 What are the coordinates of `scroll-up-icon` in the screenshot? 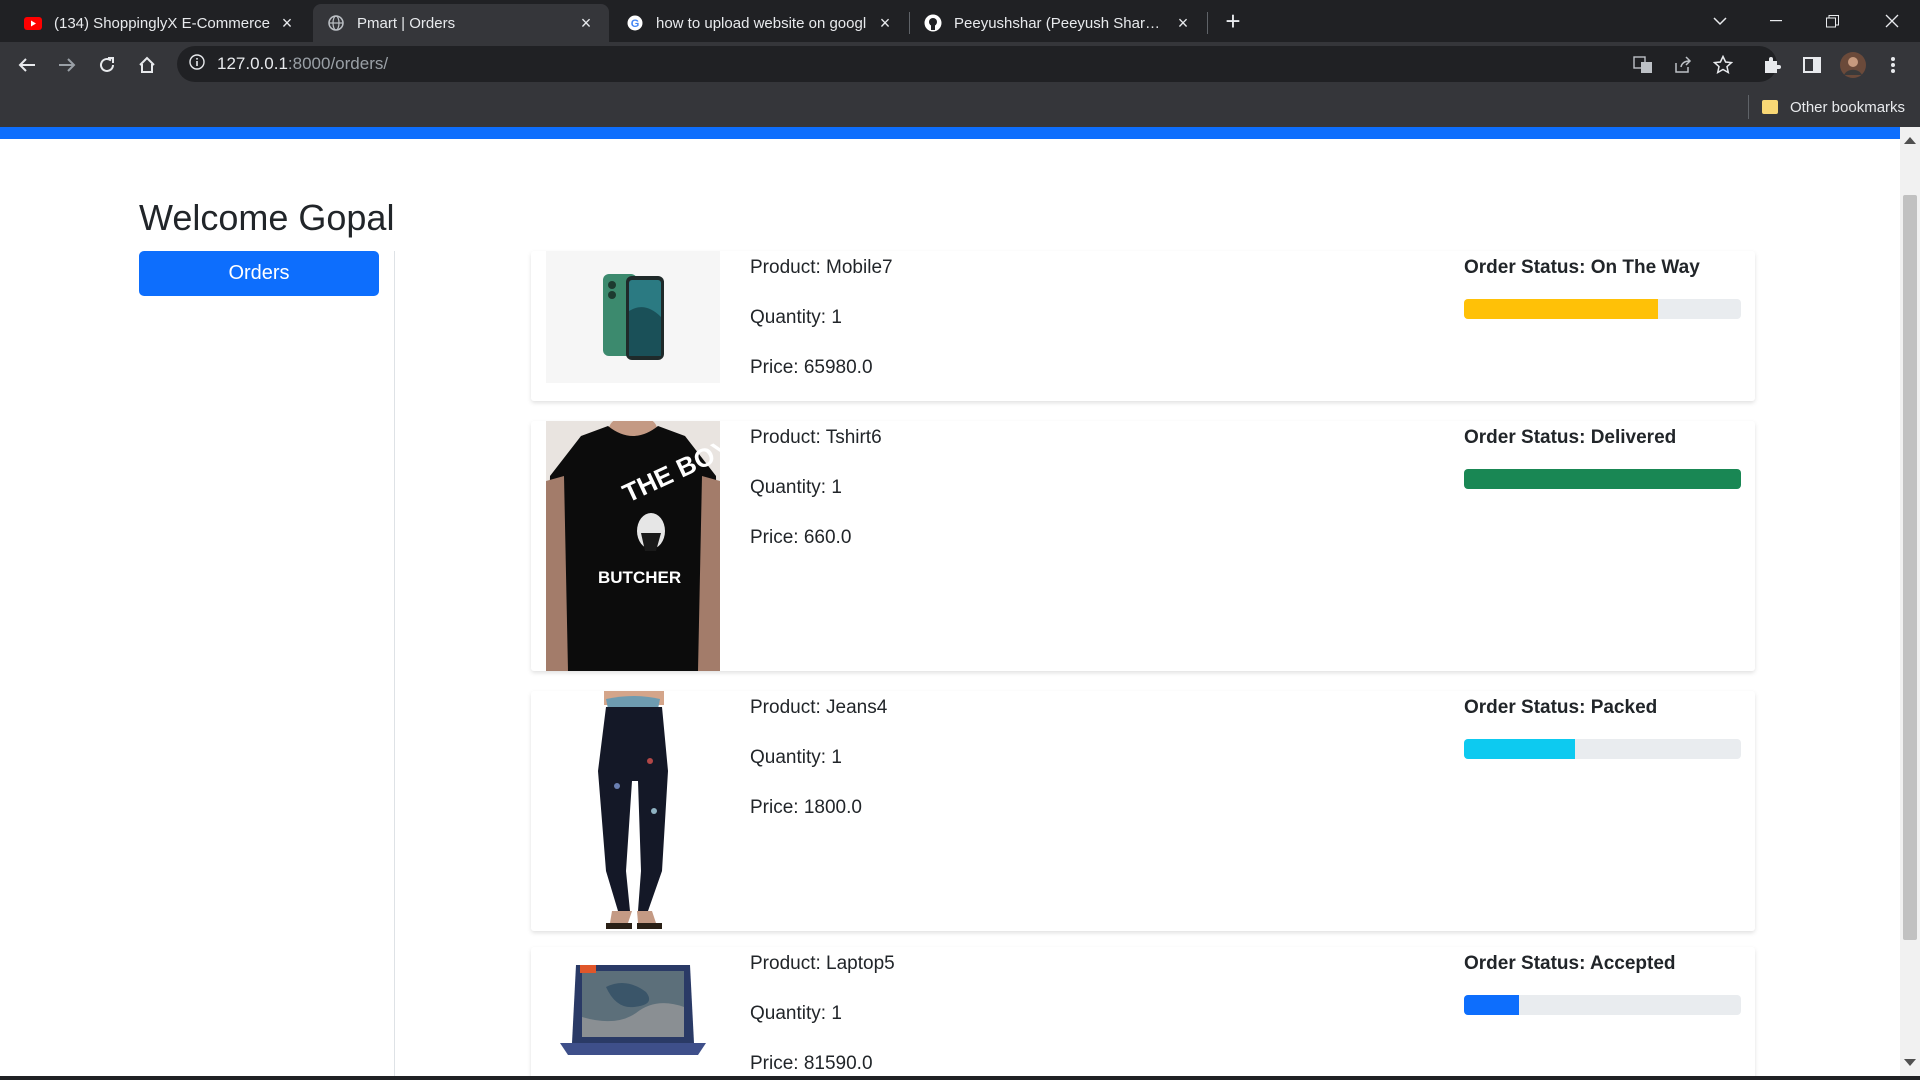 It's located at (1910, 140).